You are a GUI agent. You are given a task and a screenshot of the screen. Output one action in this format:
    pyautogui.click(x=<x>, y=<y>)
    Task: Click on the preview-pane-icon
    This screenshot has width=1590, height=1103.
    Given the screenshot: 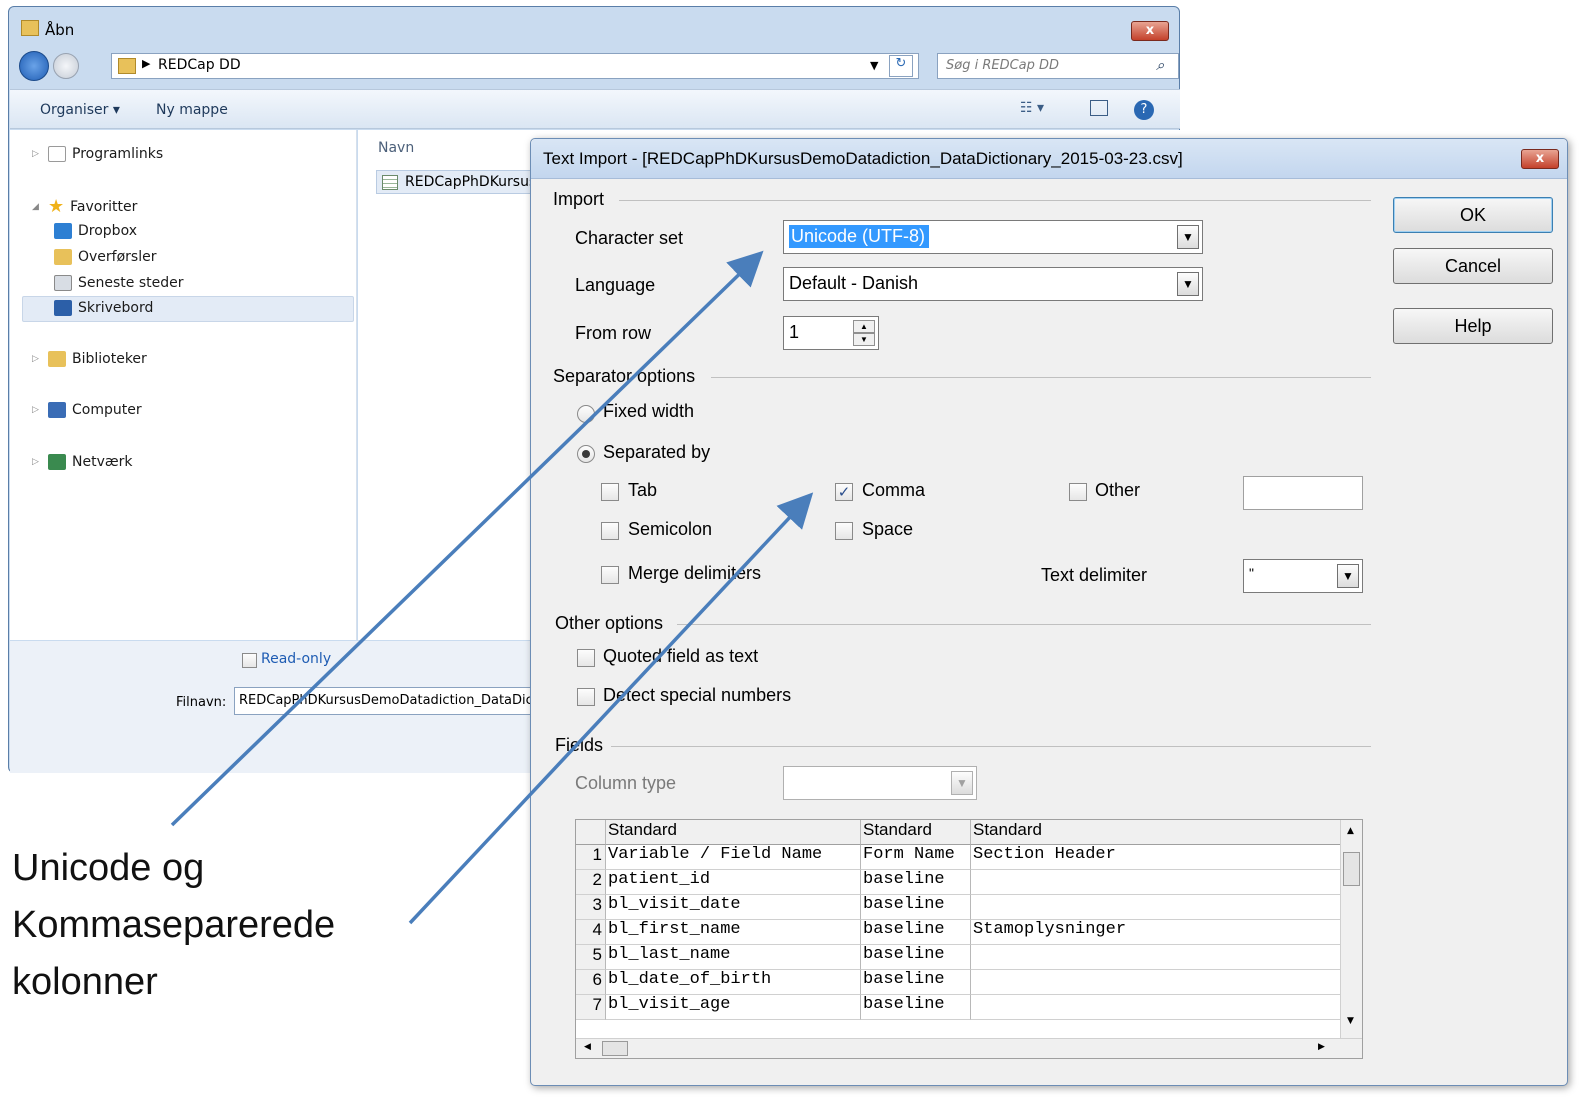 What is the action you would take?
    pyautogui.click(x=1099, y=108)
    